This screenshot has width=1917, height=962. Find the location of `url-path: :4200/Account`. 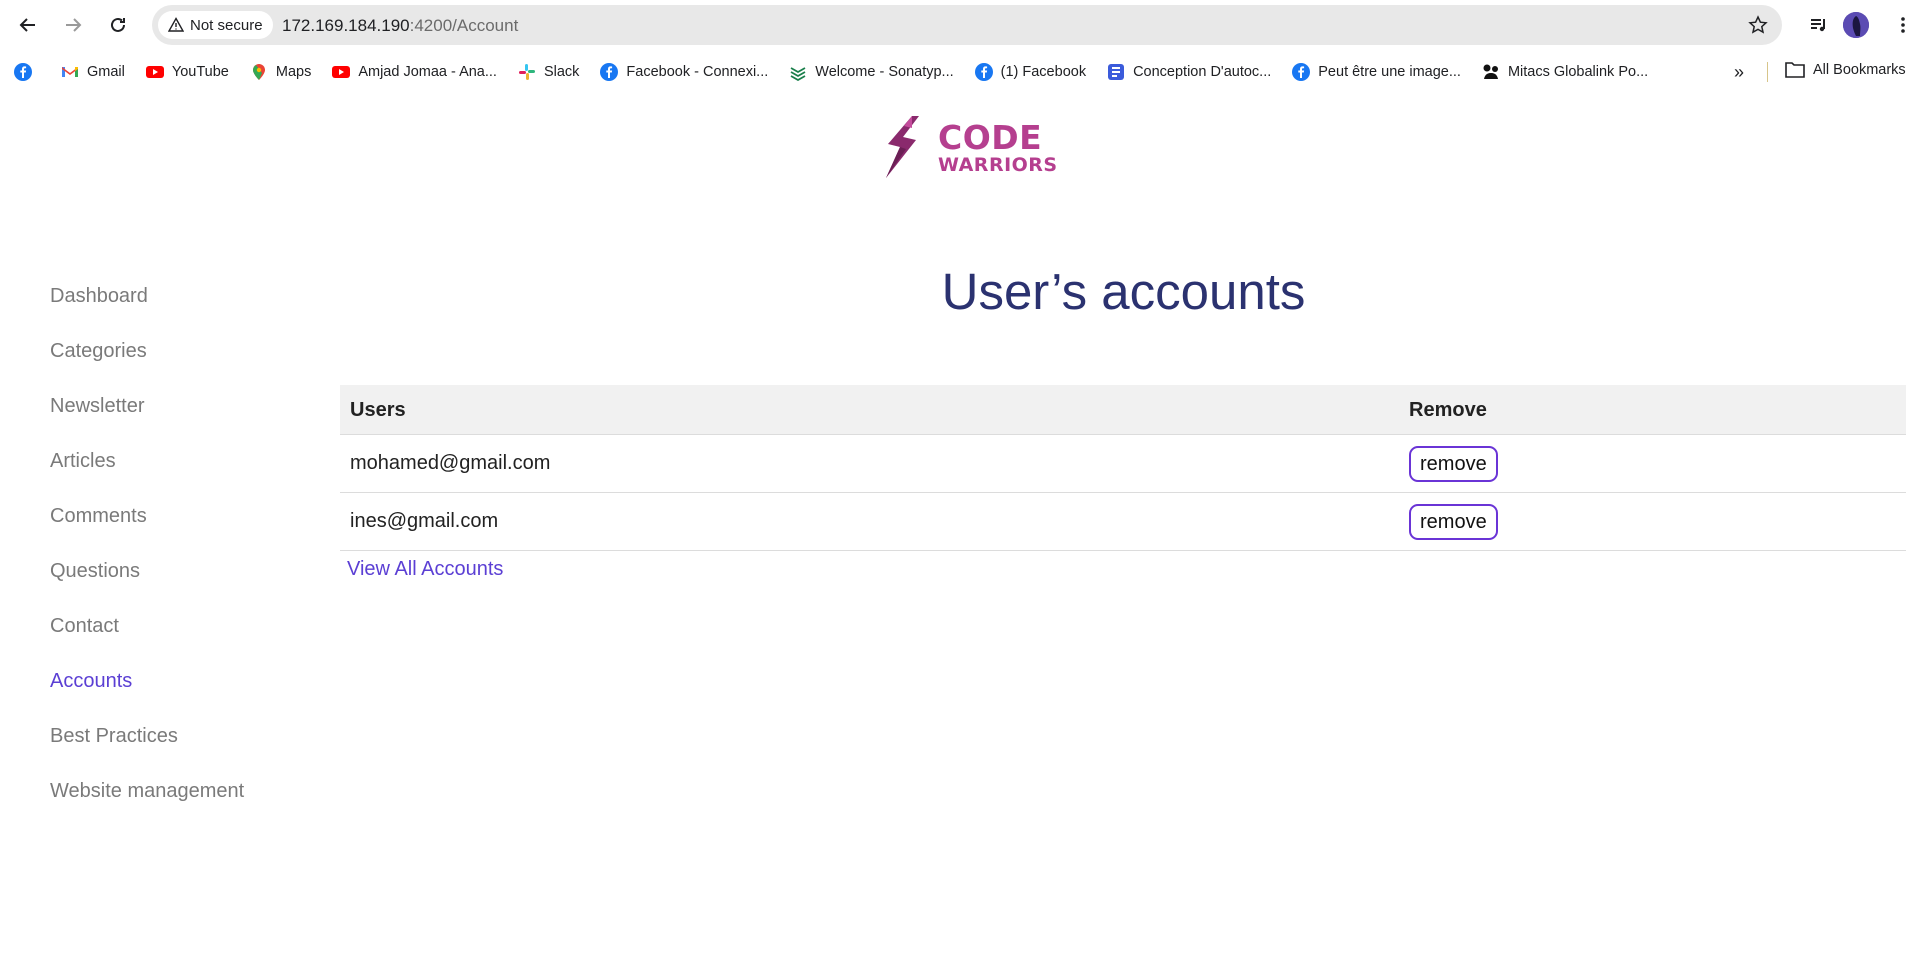

url-path: :4200/Account is located at coordinates (464, 25).